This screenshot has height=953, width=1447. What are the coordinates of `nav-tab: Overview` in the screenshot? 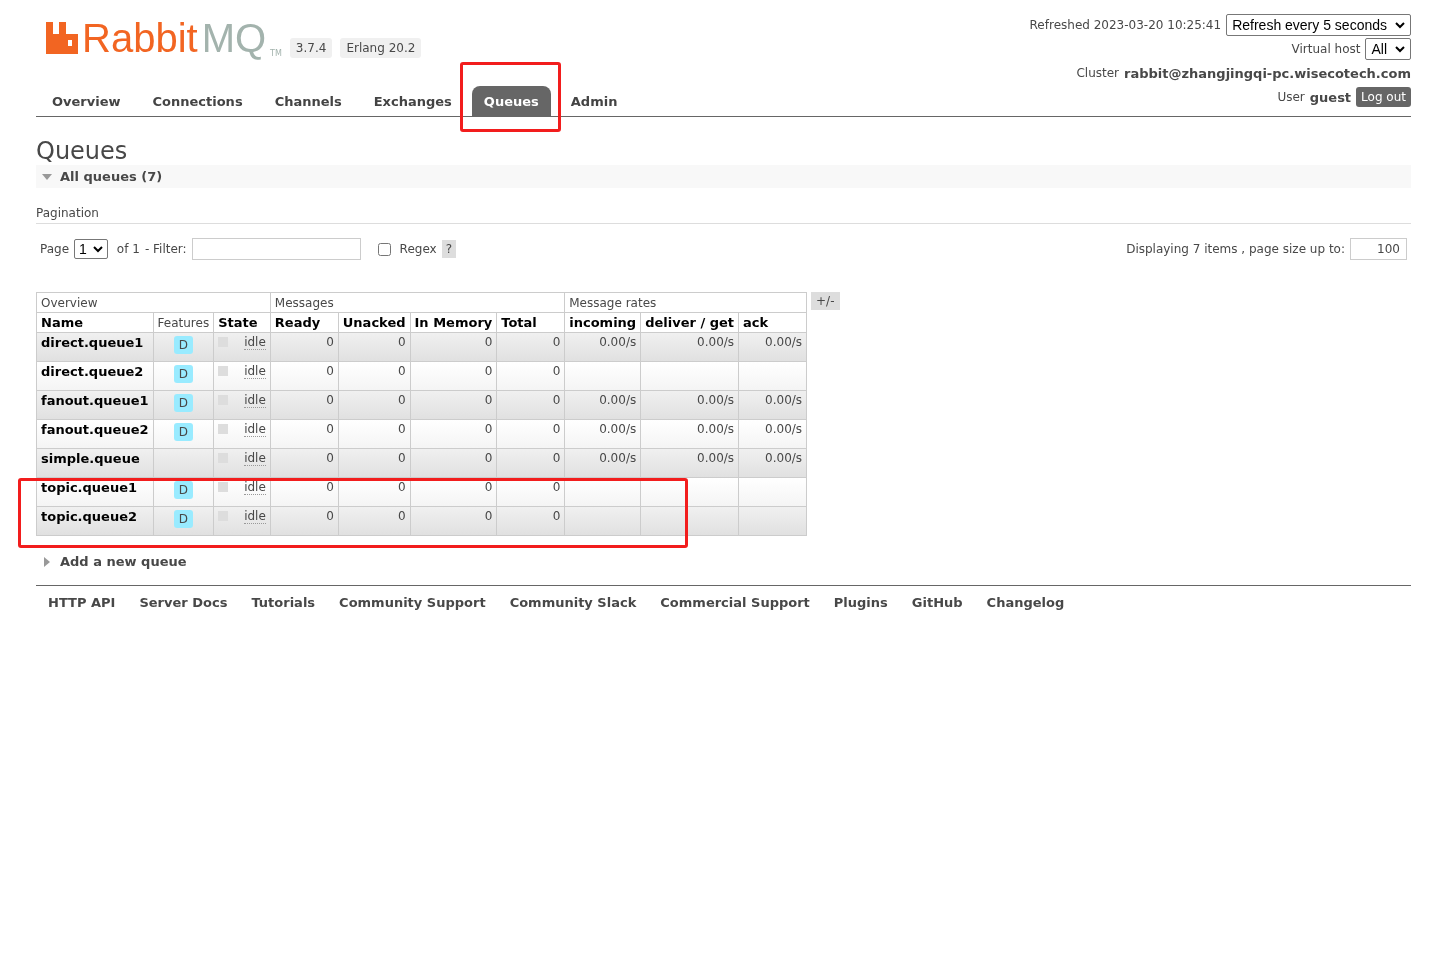 It's located at (86, 101).